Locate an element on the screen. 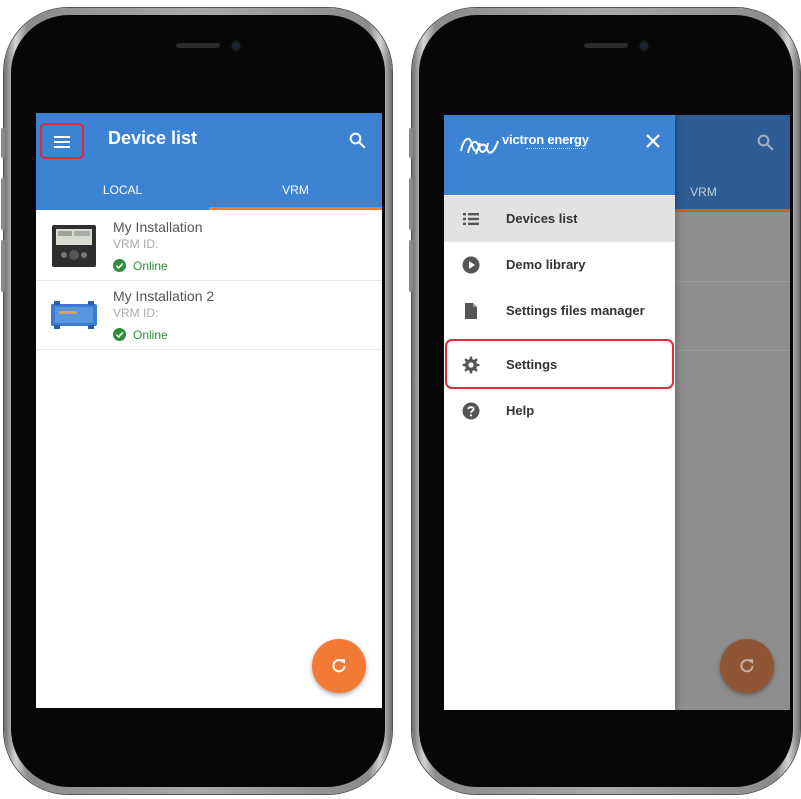  brand-name: victron energy is located at coordinates (545, 139).